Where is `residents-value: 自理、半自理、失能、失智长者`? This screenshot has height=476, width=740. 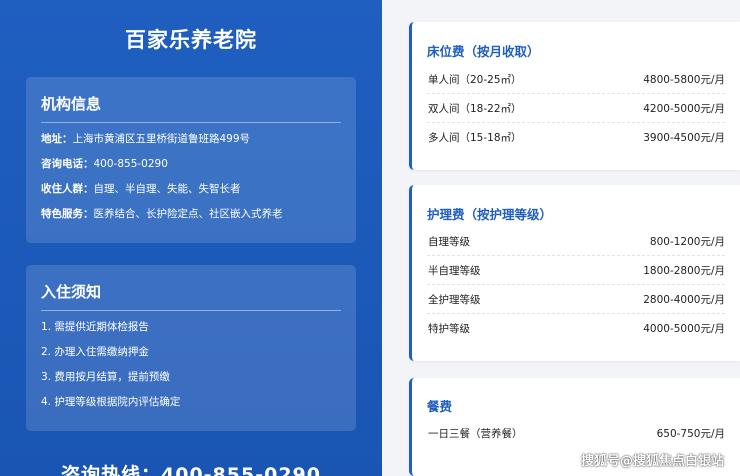
residents-value: 自理、半自理、失能、失智长者 is located at coordinates (167, 189).